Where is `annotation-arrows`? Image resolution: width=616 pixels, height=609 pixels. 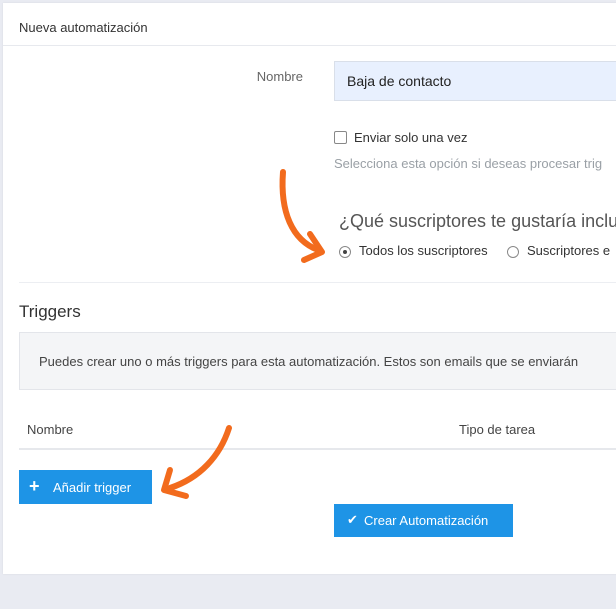 annotation-arrows is located at coordinates (243, 334).